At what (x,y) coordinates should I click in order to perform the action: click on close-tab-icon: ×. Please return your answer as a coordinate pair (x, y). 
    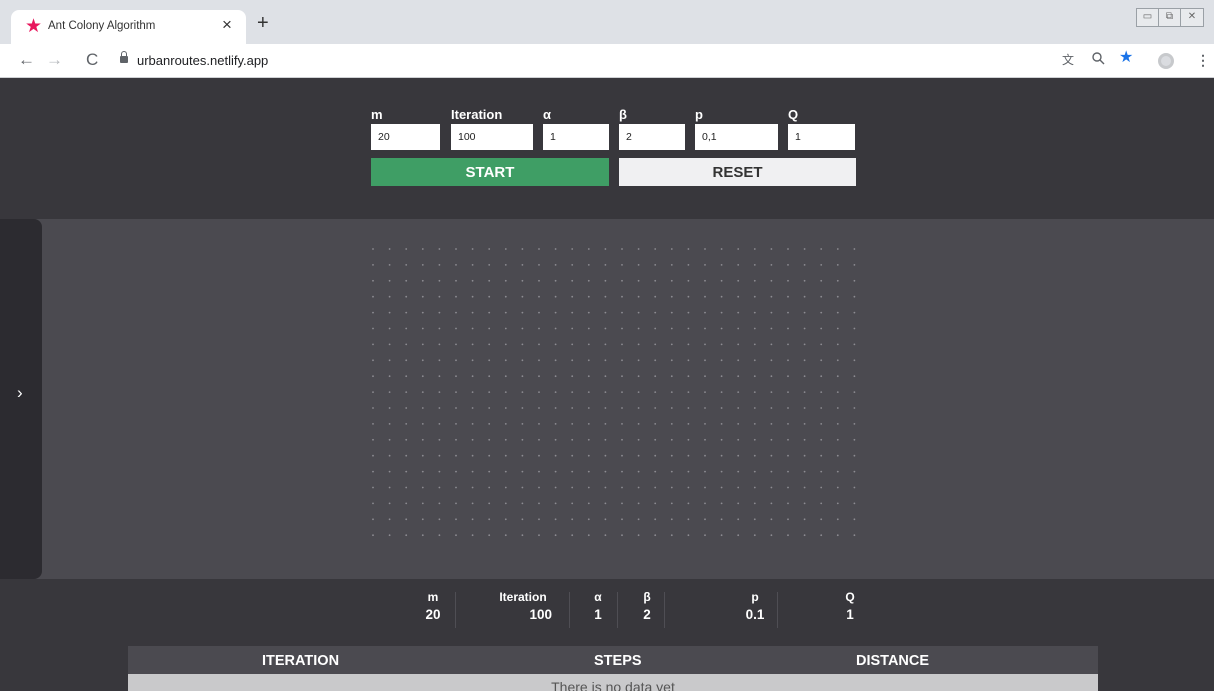
    Looking at the image, I should click on (227, 25).